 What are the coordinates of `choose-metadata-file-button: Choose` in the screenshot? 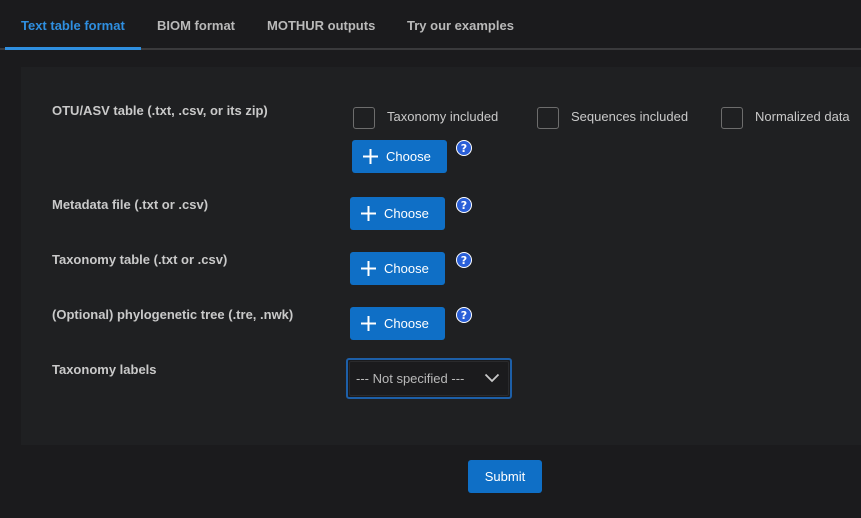 It's located at (397, 213).